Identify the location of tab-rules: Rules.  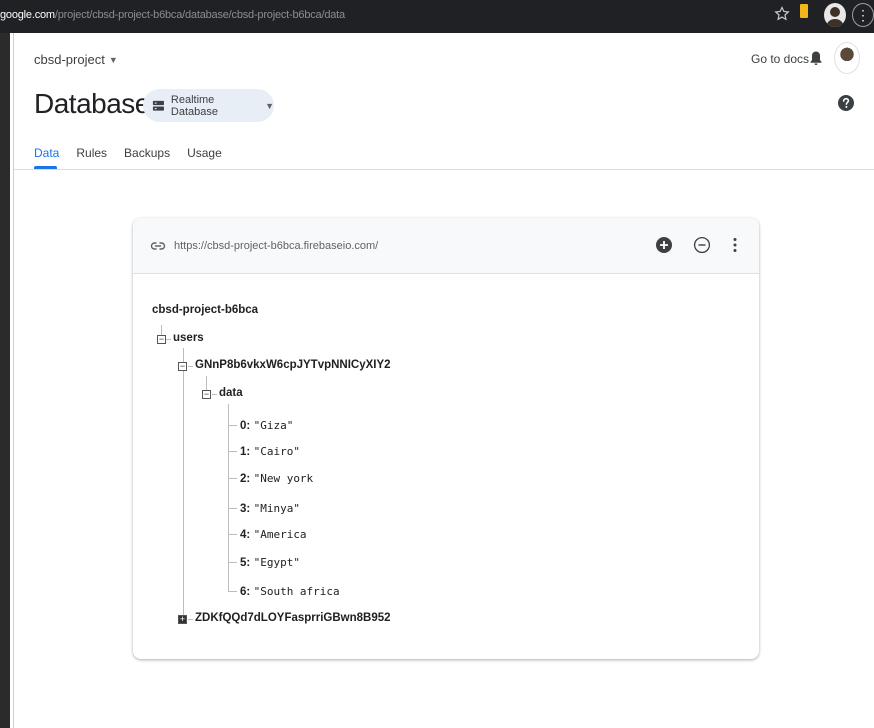
(91, 153).